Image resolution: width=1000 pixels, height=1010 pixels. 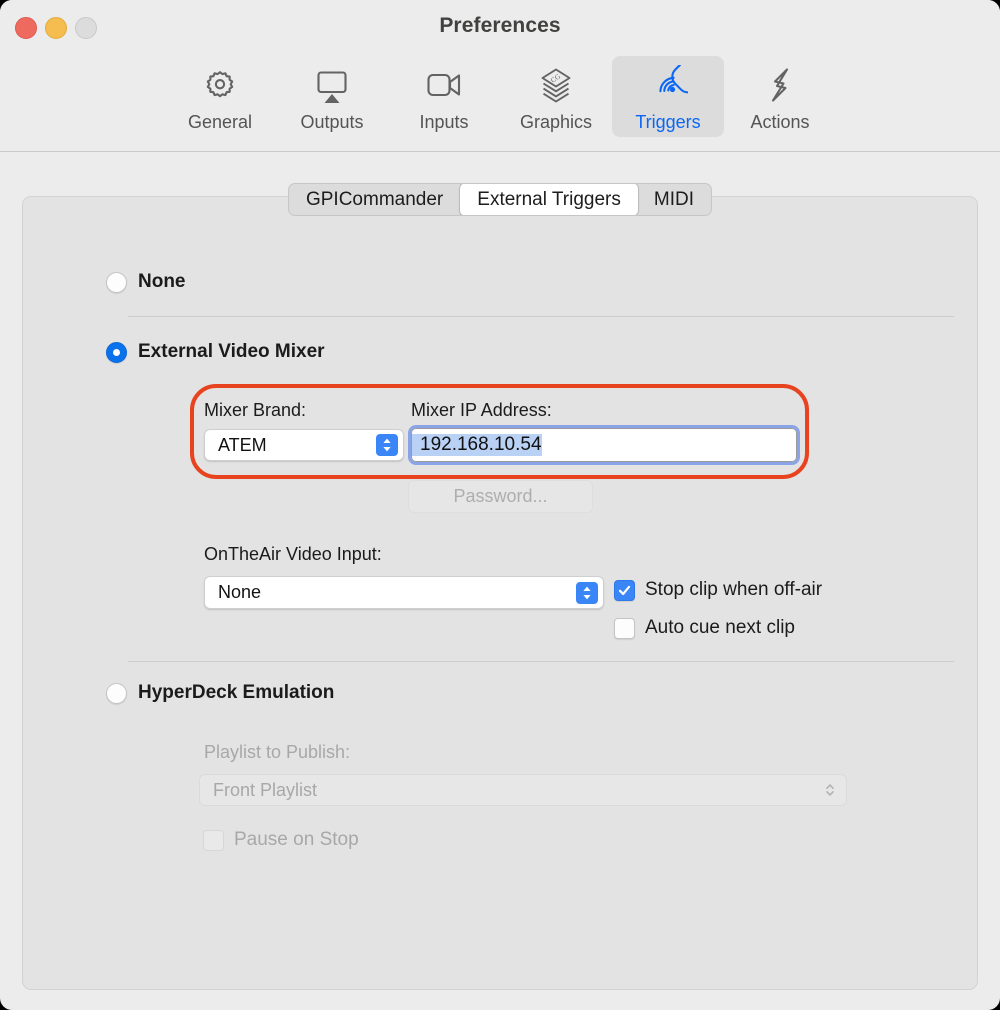 I want to click on checkbox-auto-cue-label: Auto cue next clip, so click(x=720, y=627).